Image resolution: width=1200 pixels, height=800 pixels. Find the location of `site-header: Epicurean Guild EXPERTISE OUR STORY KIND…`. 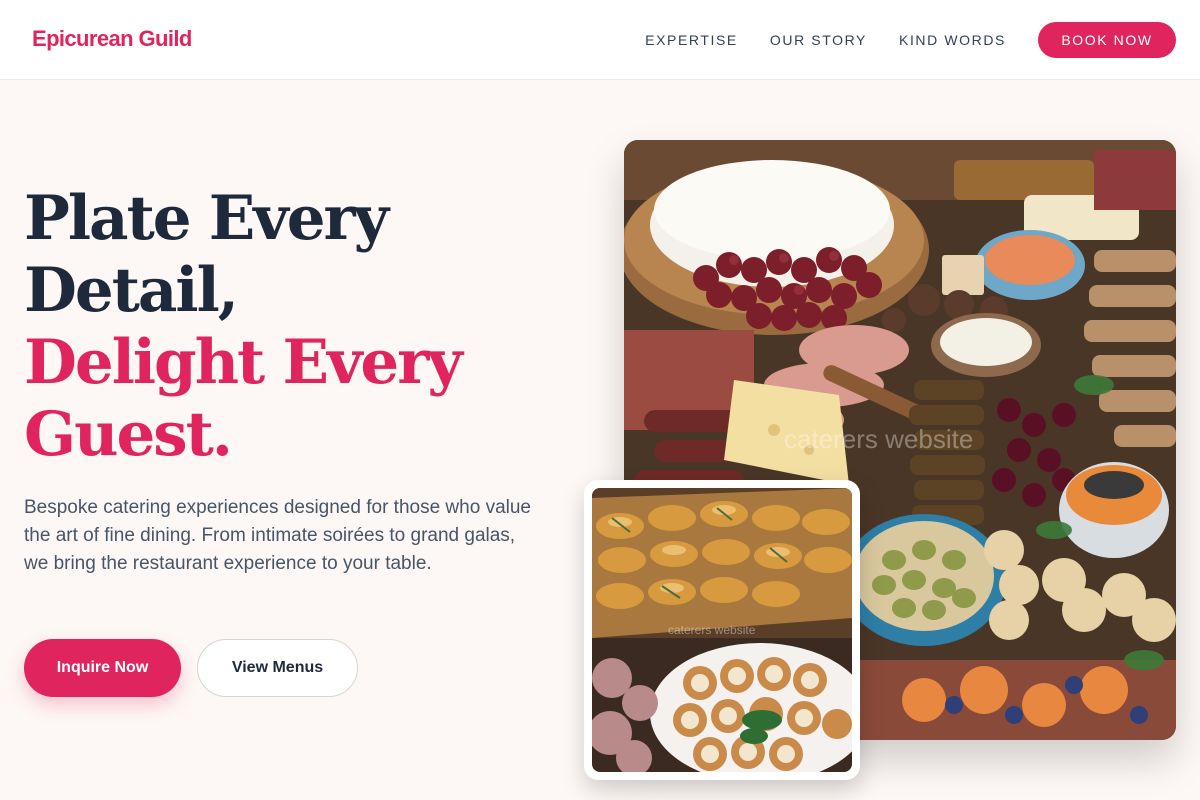

site-header: Epicurean Guild EXPERTISE OUR STORY KIND… is located at coordinates (600, 40).